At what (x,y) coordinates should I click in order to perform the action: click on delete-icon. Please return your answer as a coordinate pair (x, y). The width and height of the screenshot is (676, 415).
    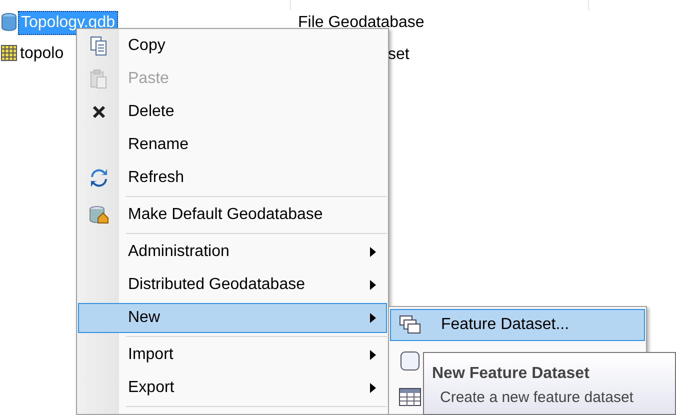
    Looking at the image, I should click on (99, 112).